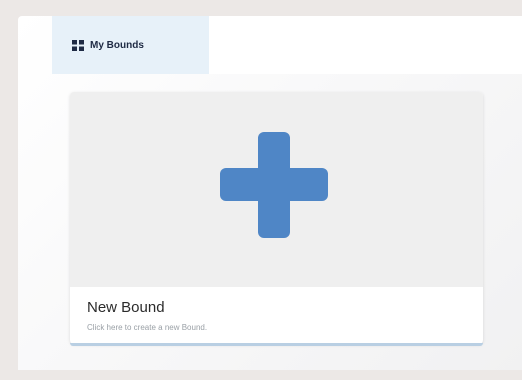 The width and height of the screenshot is (522, 380). Describe the element at coordinates (147, 327) in the screenshot. I see `card-description: Click here to create a new Bound.` at that location.